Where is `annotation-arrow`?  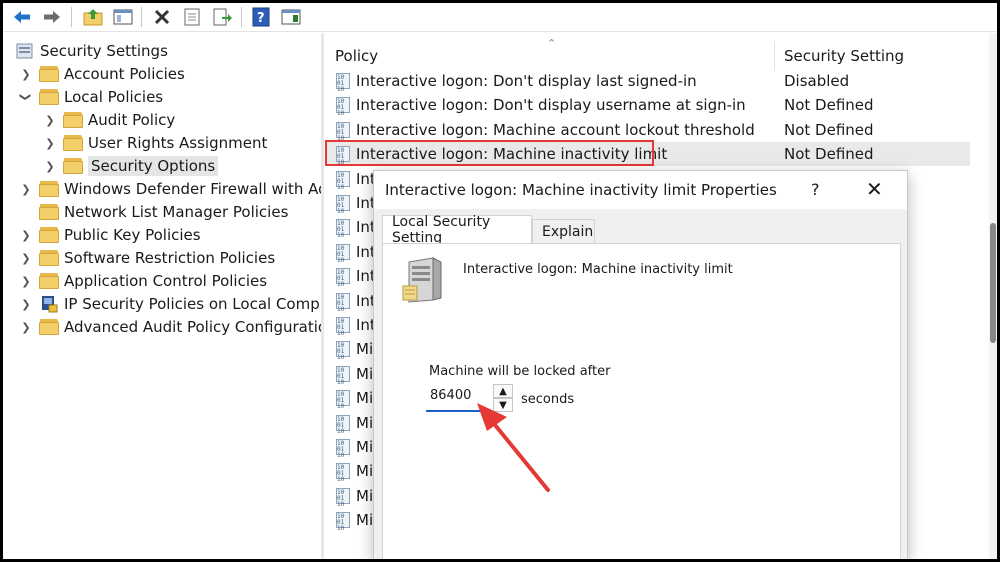 annotation-arrow is located at coordinates (513, 447).